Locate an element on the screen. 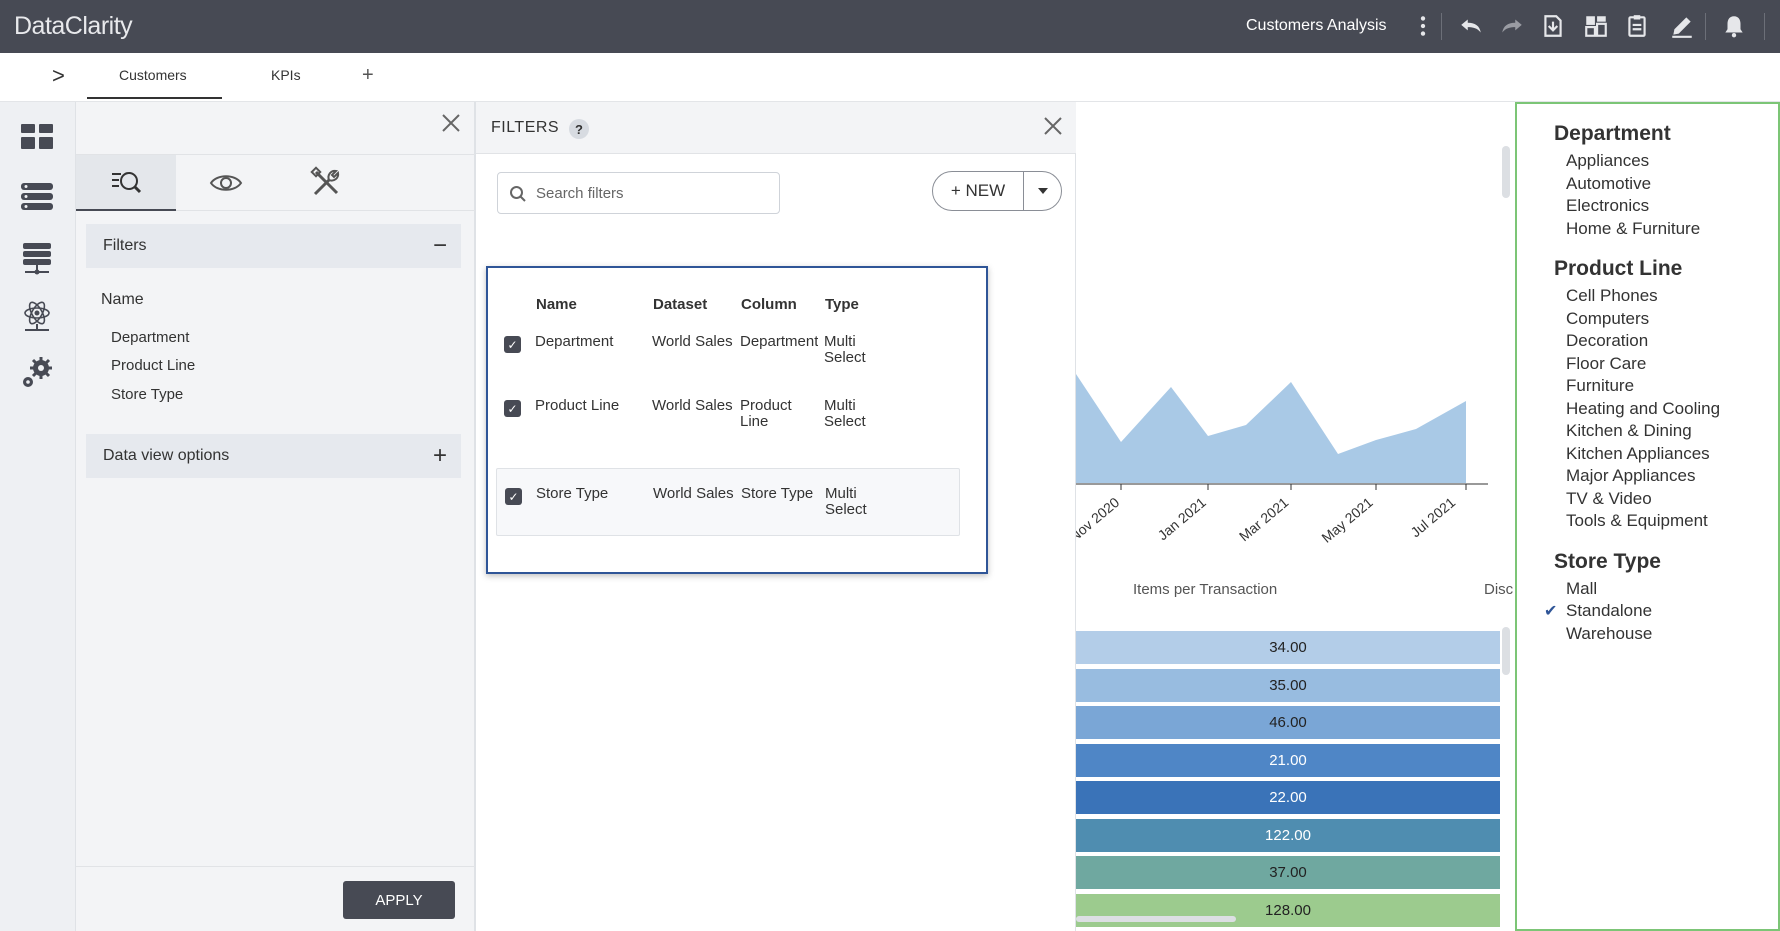 This screenshot has height=931, width=1780. data-view-options-section: Data view options + is located at coordinates (273, 456).